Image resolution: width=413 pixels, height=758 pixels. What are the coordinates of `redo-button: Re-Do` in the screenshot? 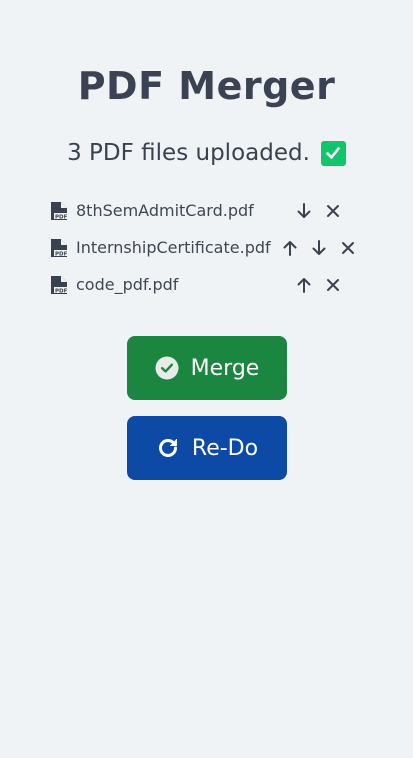 It's located at (207, 448).